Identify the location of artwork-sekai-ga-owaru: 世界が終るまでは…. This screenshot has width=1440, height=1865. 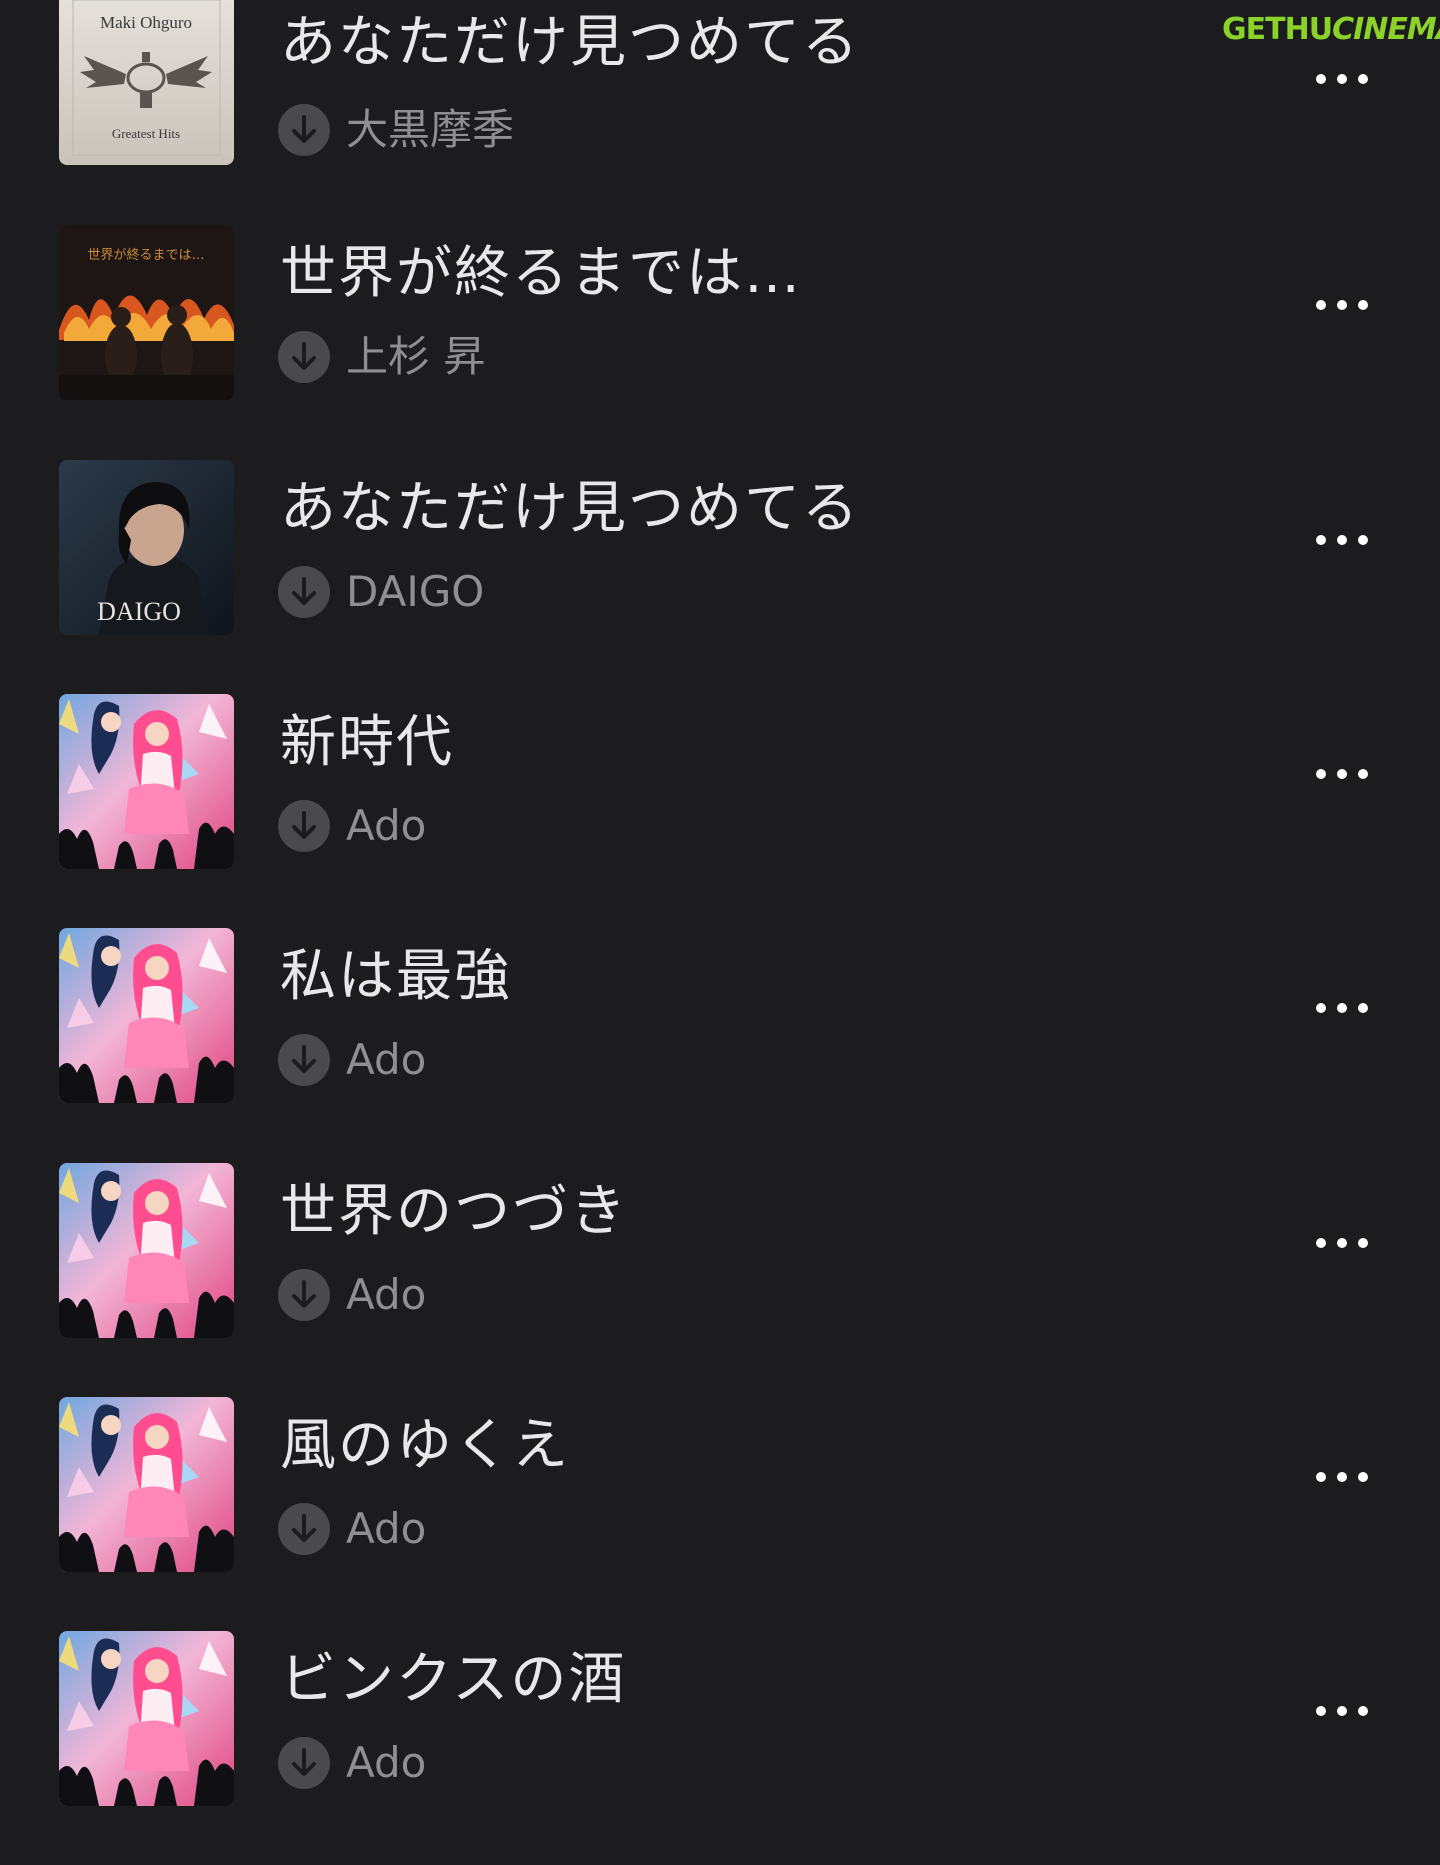
(146, 312).